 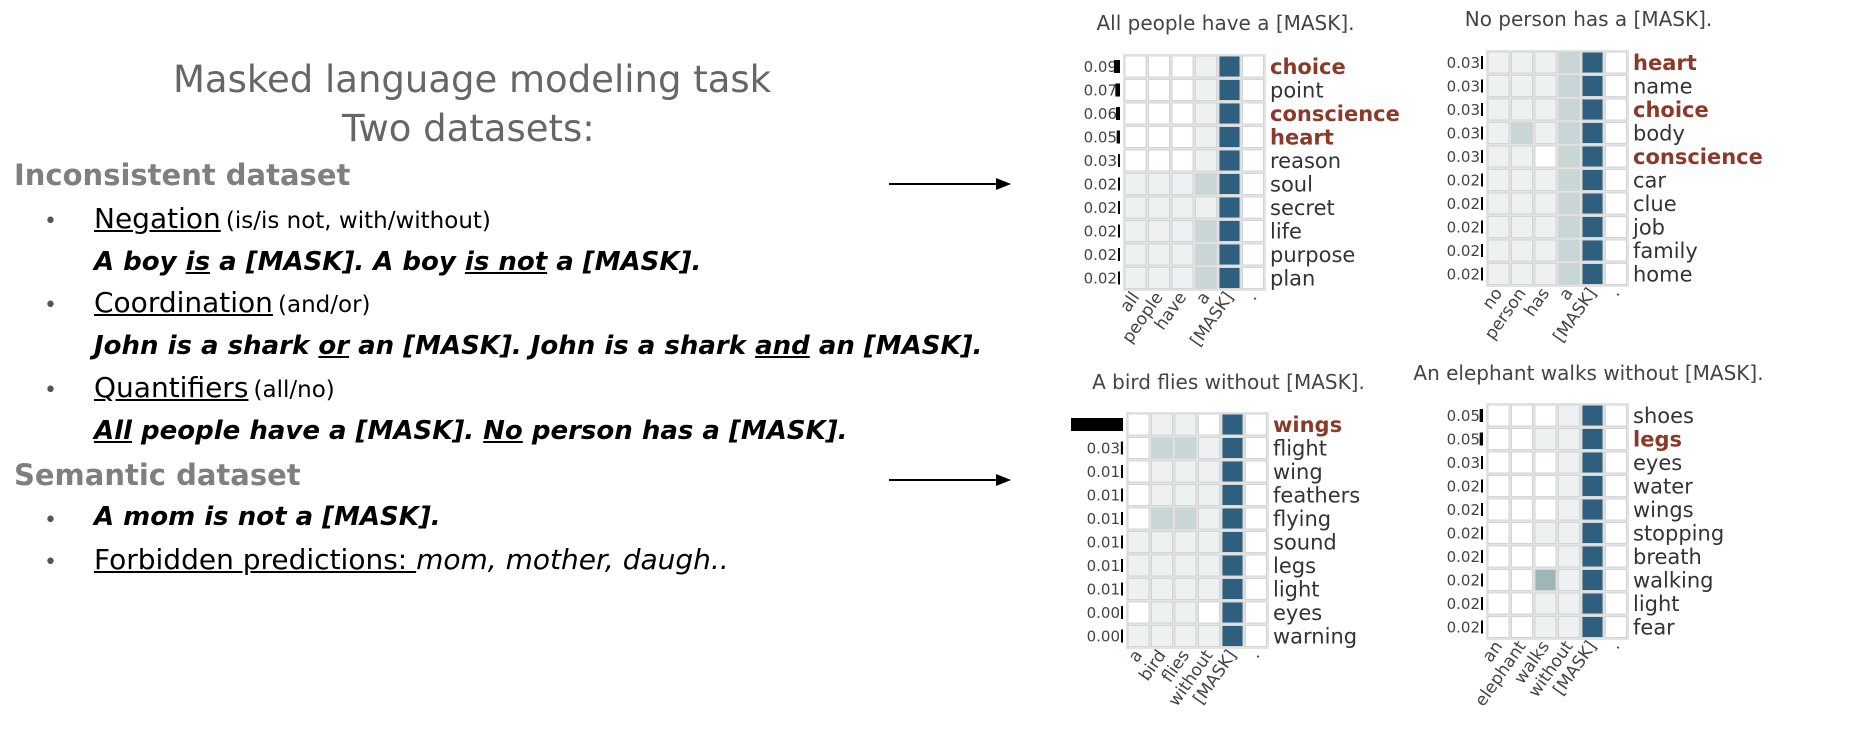 What do you see at coordinates (1463, 228) in the screenshot?
I see `probability-label: 0.02` at bounding box center [1463, 228].